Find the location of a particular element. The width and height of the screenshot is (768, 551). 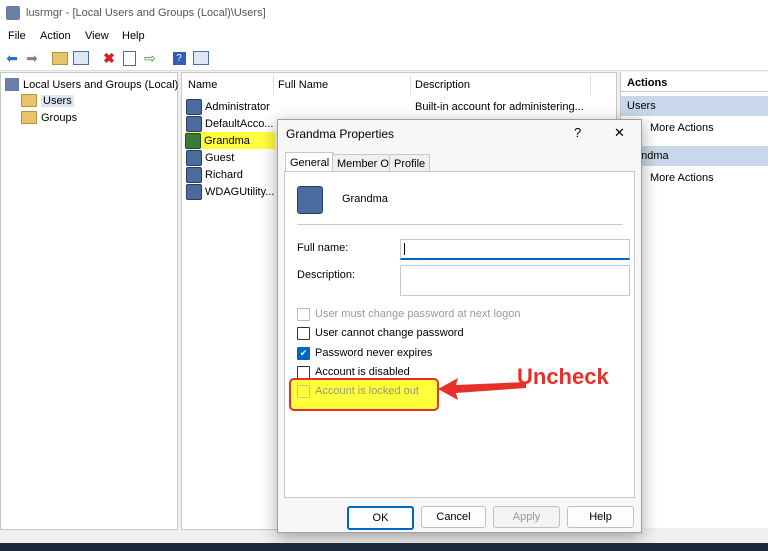

action-pane-icon is located at coordinates (201, 58).